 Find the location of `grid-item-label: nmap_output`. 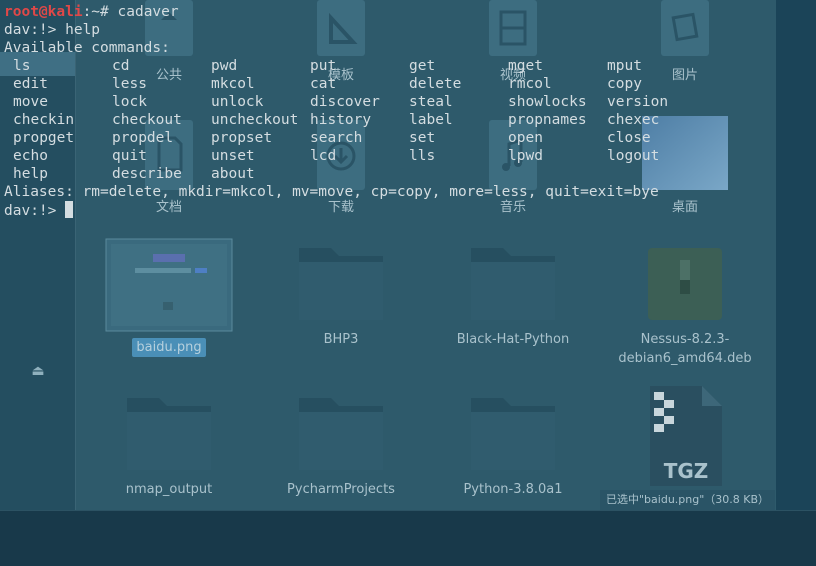

grid-item-label: nmap_output is located at coordinates (169, 489).